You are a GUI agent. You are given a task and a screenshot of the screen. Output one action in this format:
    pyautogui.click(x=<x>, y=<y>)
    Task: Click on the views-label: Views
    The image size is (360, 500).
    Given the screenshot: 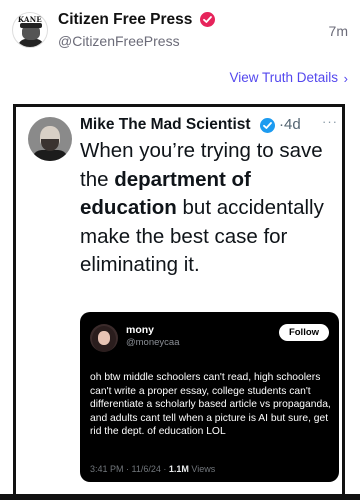 What is the action you would take?
    pyautogui.click(x=203, y=469)
    